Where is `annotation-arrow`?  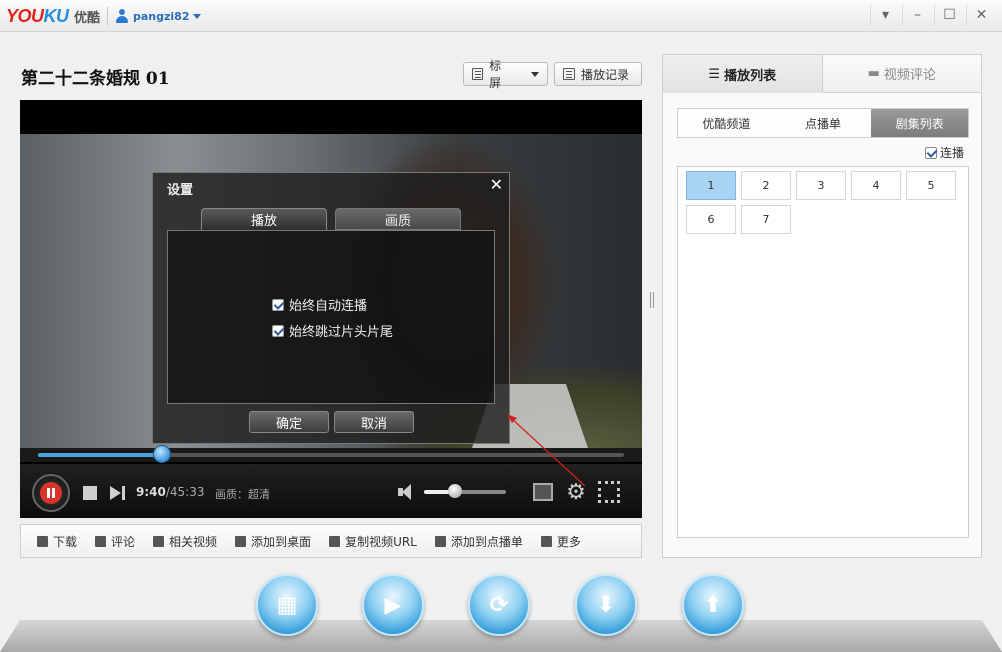
annotation-arrow is located at coordinates (546, 450).